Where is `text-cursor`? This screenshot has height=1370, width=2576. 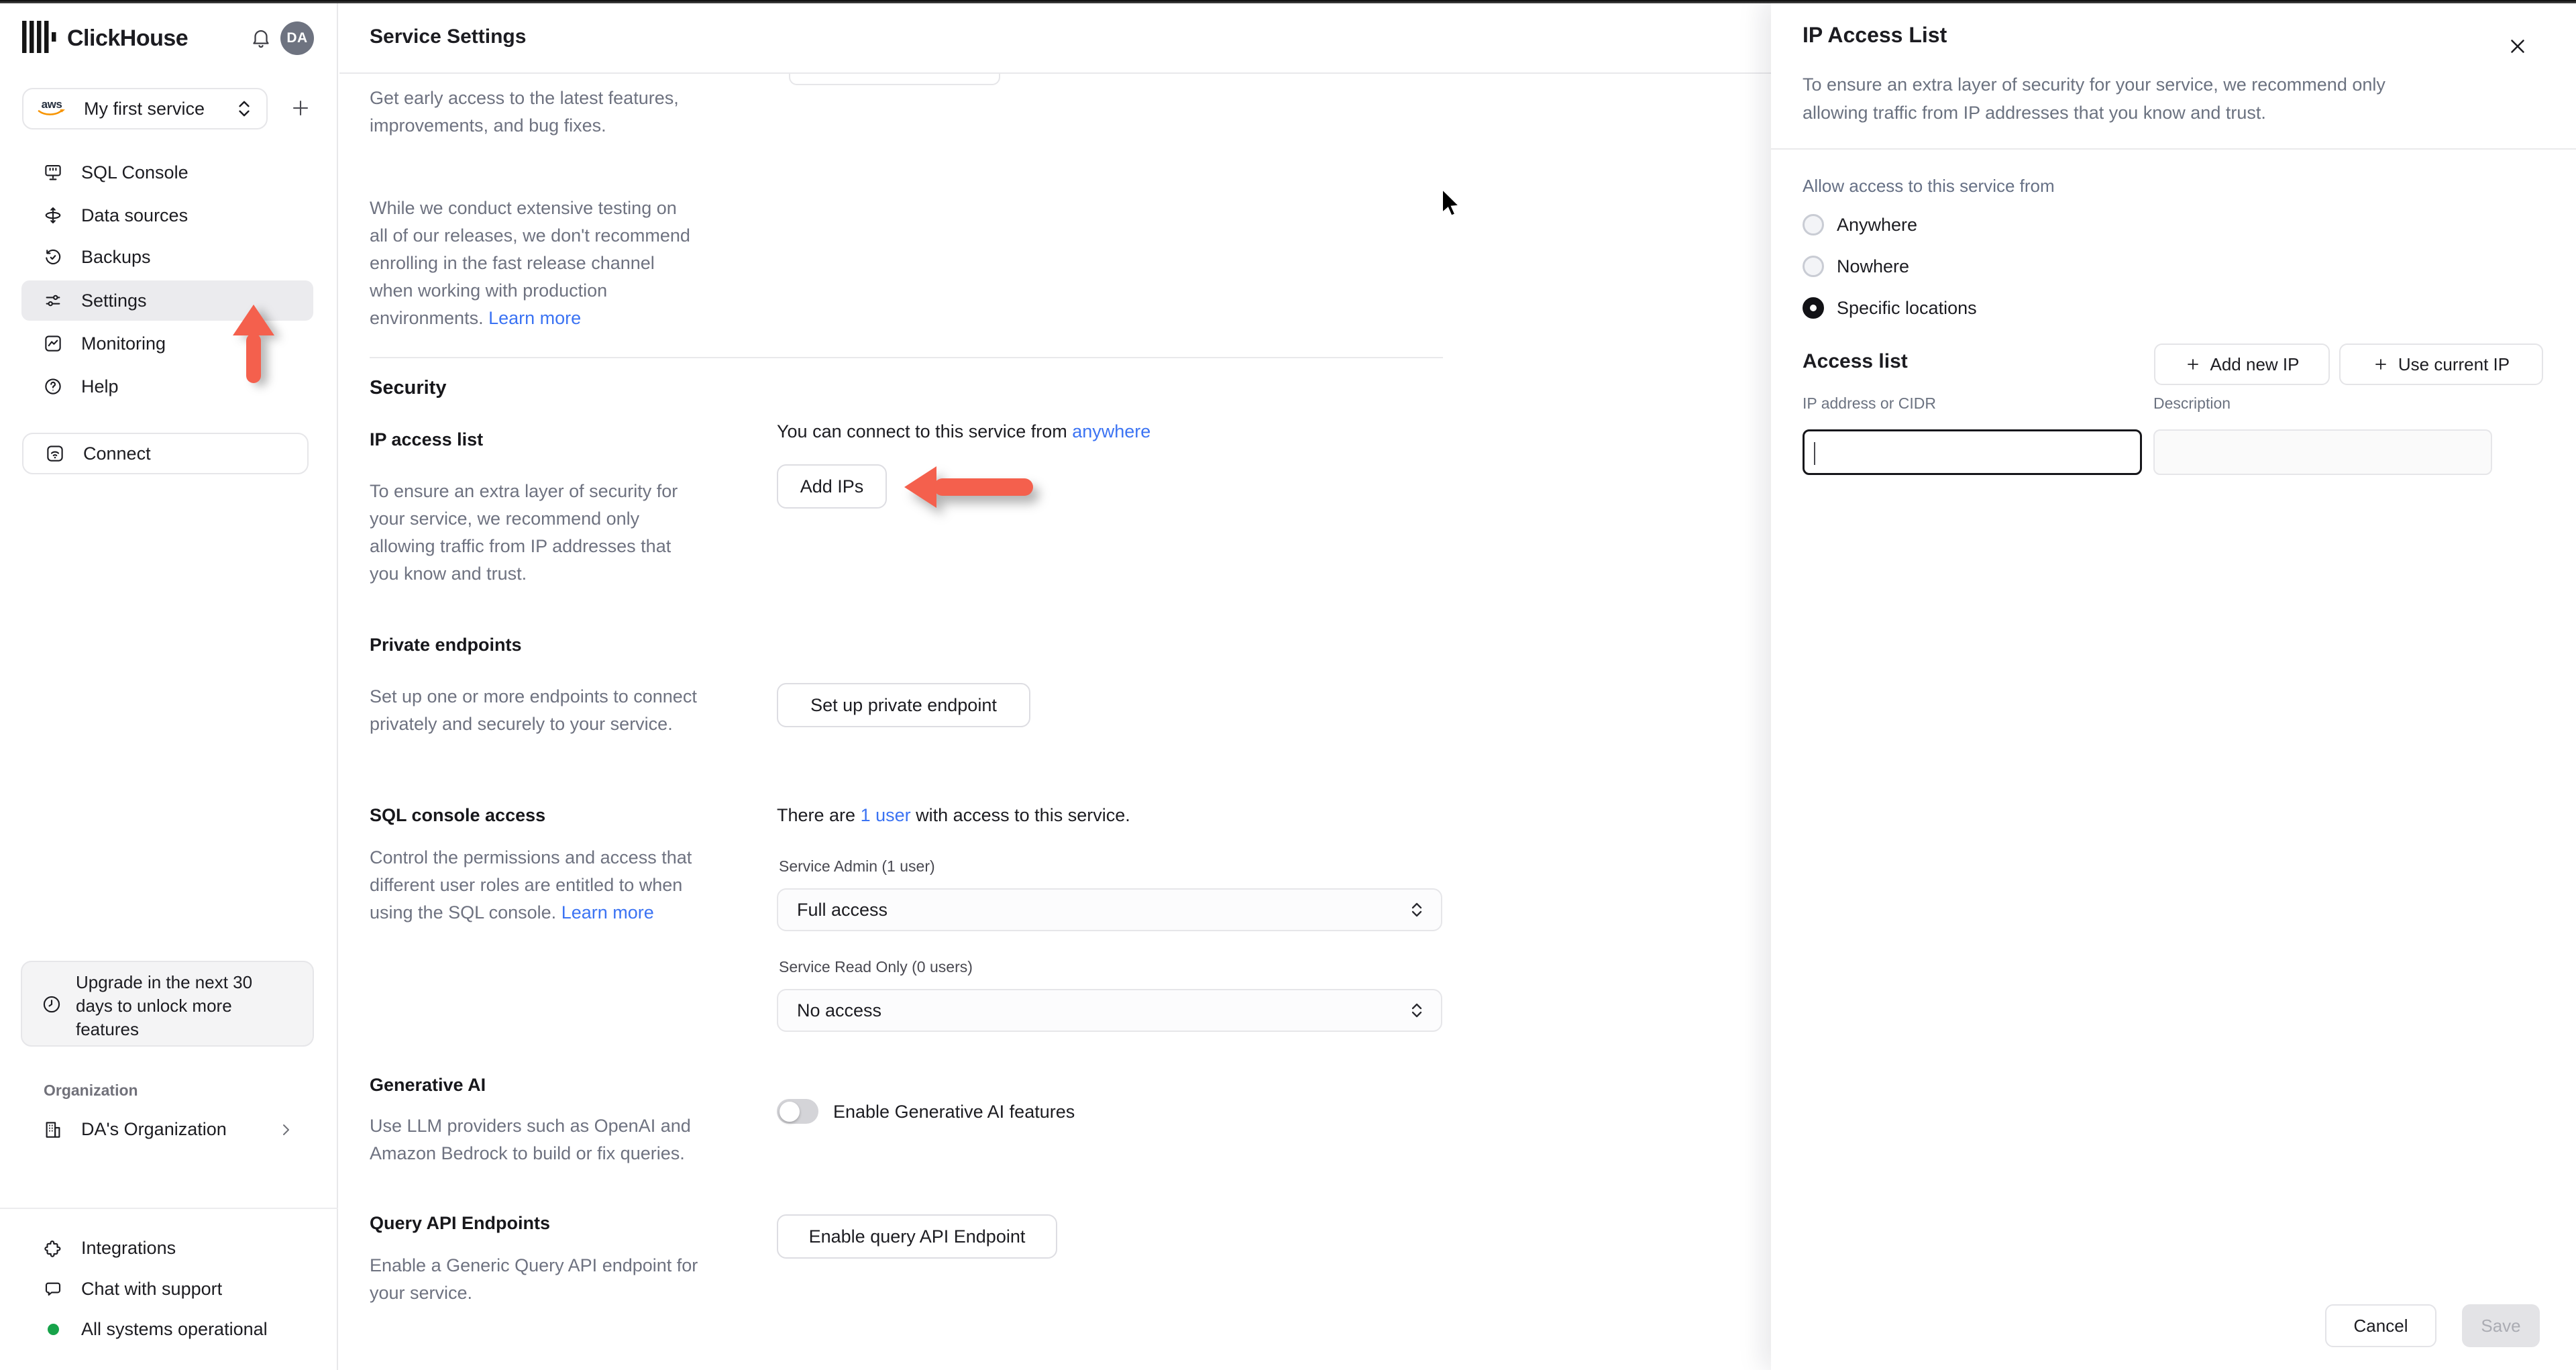 text-cursor is located at coordinates (1814, 453).